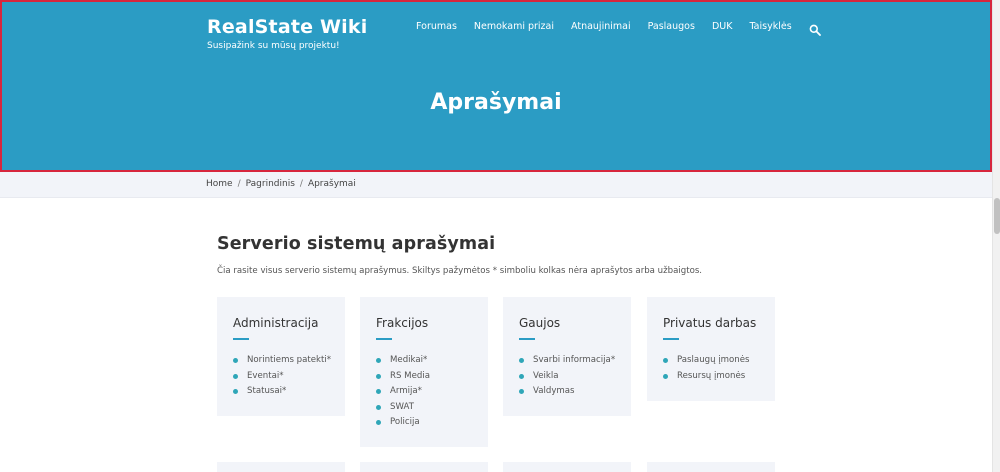 This screenshot has width=1000, height=472. I want to click on card-list: Paslaugų įmonės Resursų įmonės, so click(711, 368).